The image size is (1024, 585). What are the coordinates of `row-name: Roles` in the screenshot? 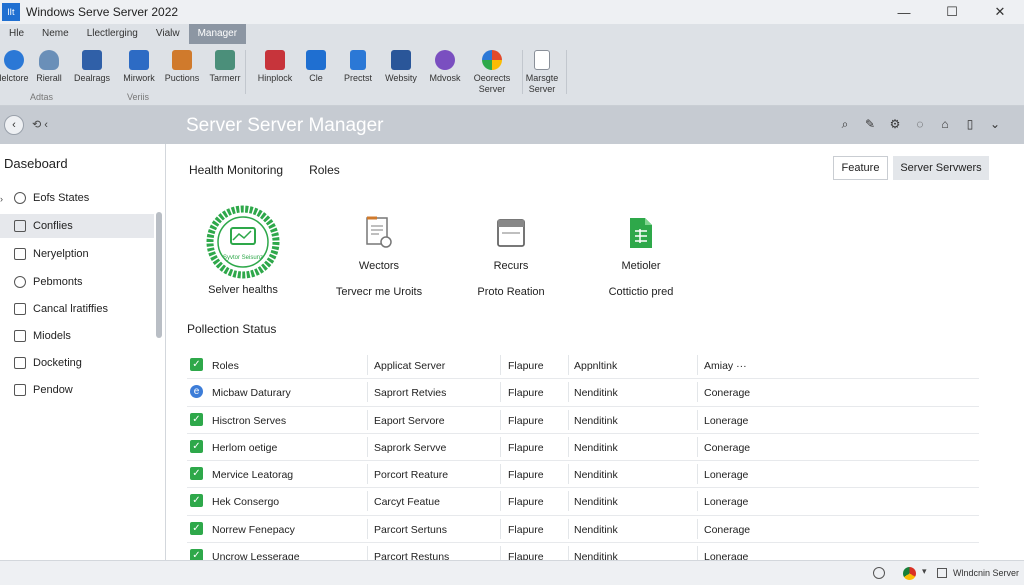 It's located at (225, 366).